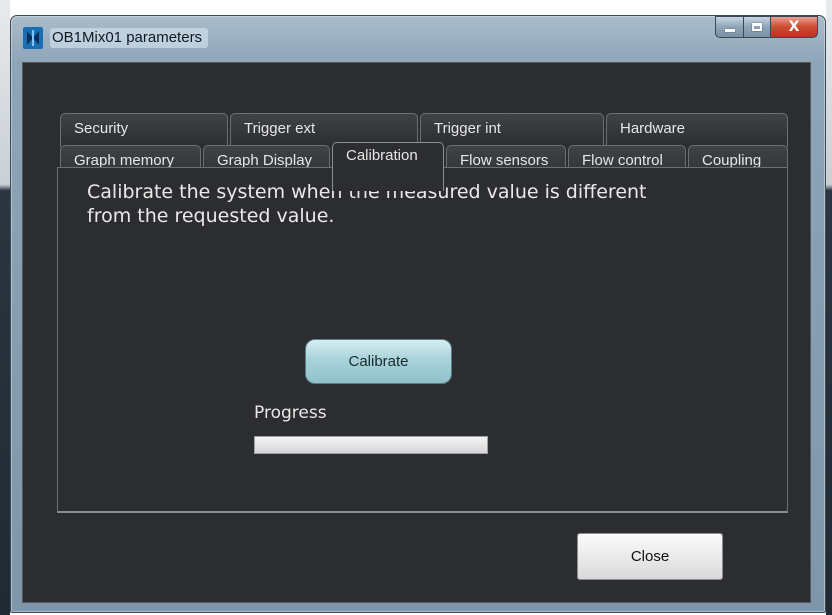 Image resolution: width=832 pixels, height=615 pixels. I want to click on maximize-icon, so click(757, 27).